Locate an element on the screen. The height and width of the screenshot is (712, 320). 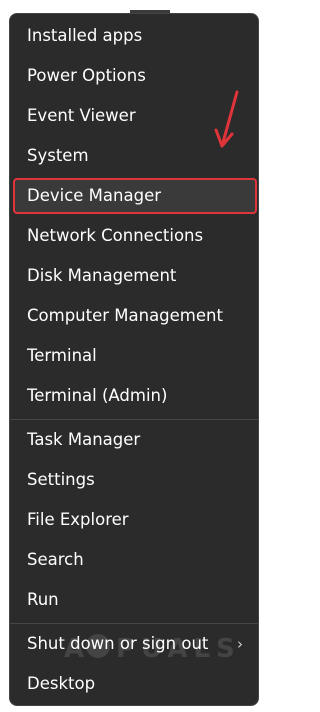
svg-text: A is located at coordinates (77, 649).